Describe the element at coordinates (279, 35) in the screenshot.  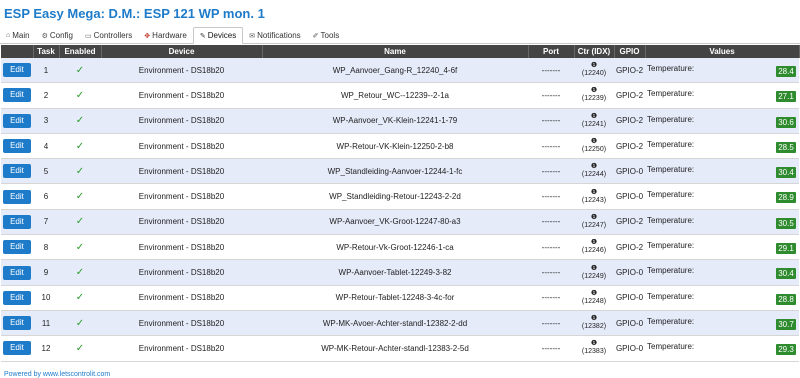
I see `tab-notifications-label: Notifications` at that location.